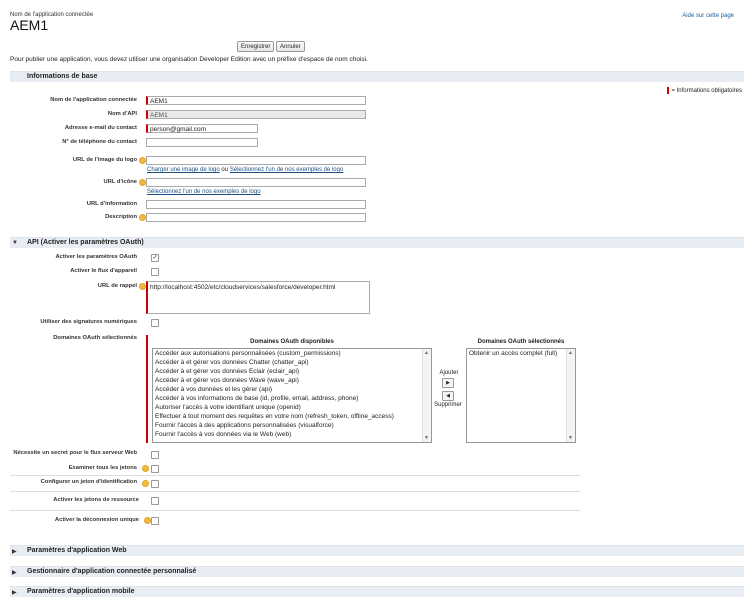  What do you see at coordinates (708, 16) in the screenshot?
I see `help-link: Aide sur cette page` at bounding box center [708, 16].